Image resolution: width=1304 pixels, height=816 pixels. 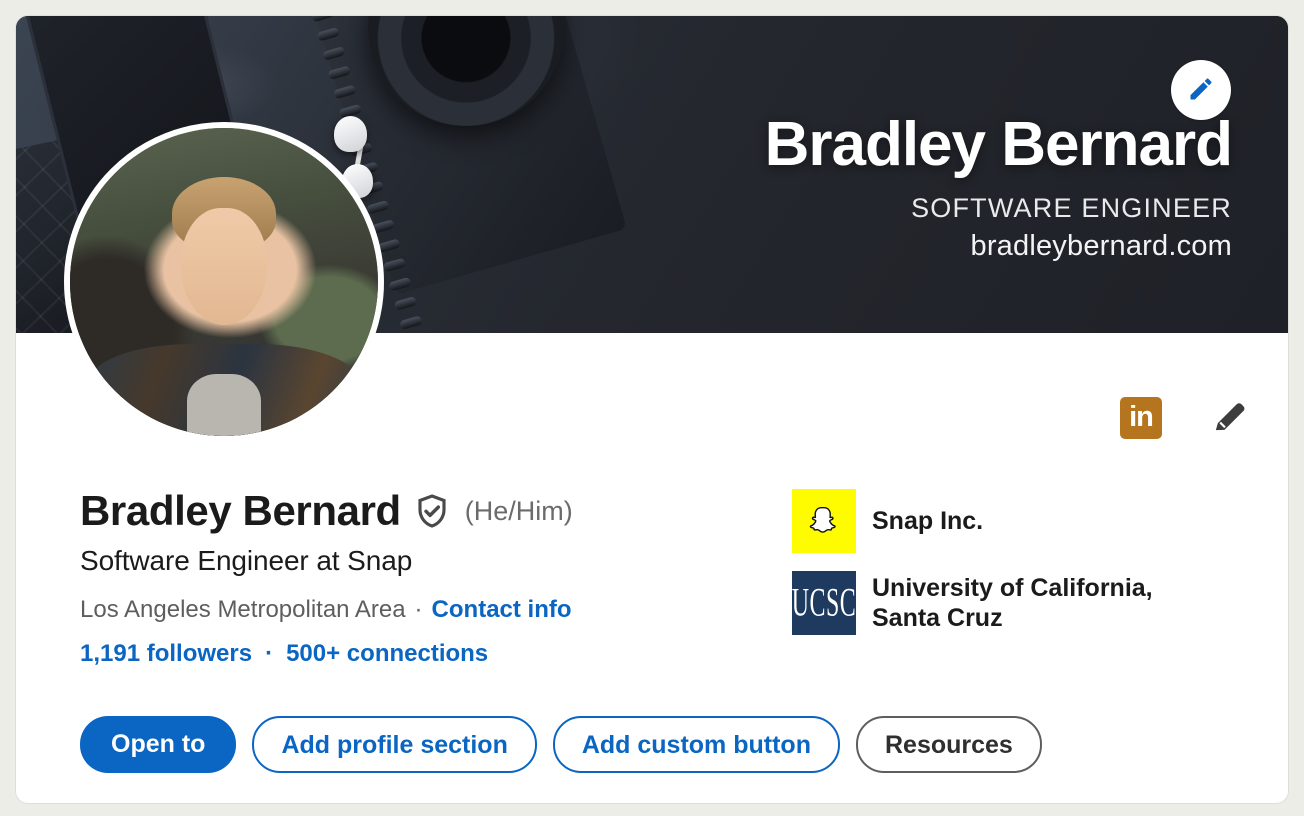 What do you see at coordinates (997, 521) in the screenshot?
I see `affiliation-company: Snap Inc.` at bounding box center [997, 521].